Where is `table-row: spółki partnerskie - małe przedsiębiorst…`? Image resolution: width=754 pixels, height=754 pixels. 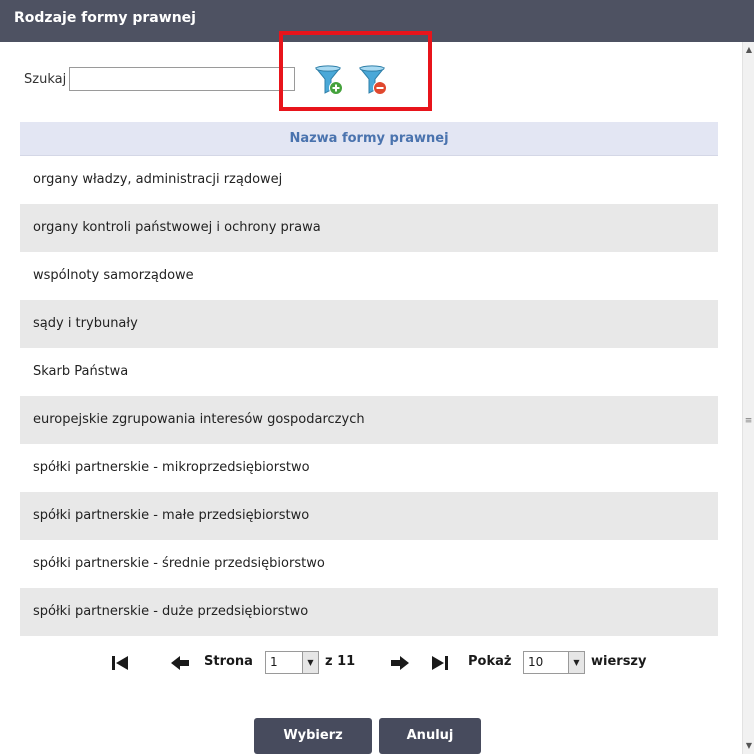
table-row: spółki partnerskie - małe przedsiębiorst… is located at coordinates (369, 516).